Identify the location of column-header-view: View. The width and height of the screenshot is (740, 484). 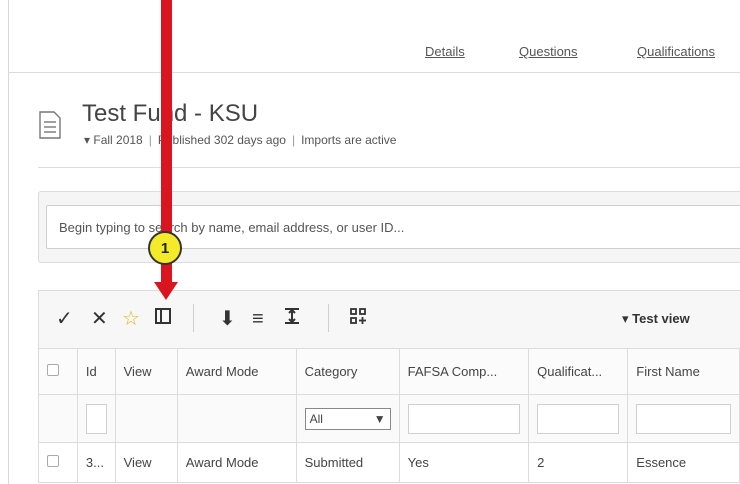
(146, 371).